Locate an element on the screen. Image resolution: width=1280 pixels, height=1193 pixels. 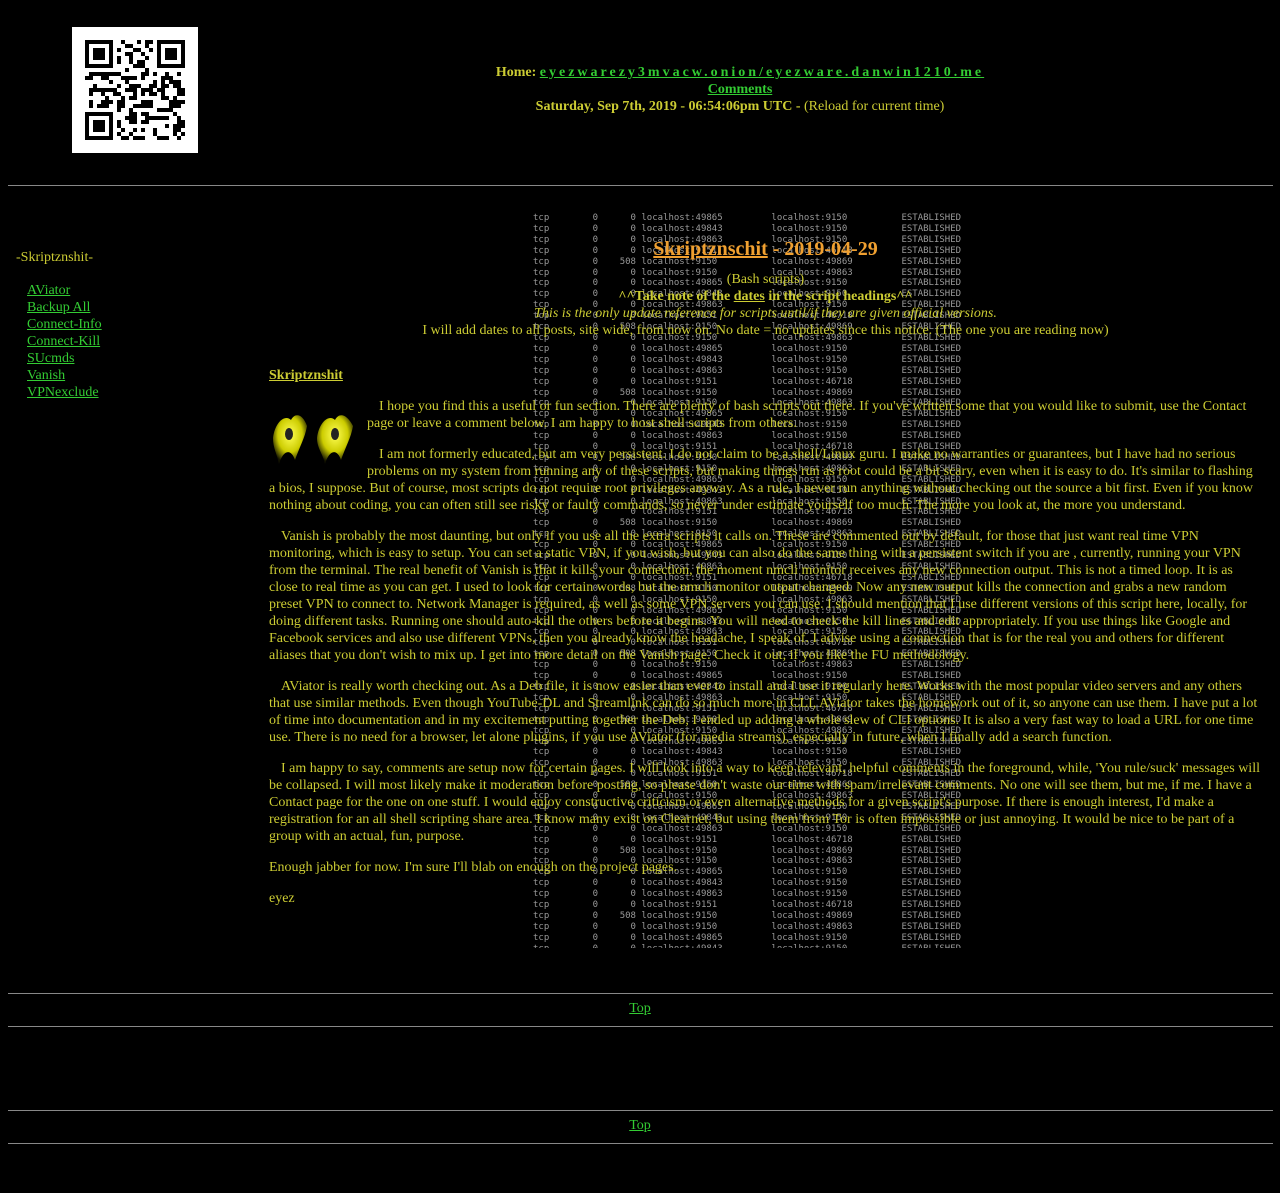
qr-code-image is located at coordinates (135, 90).